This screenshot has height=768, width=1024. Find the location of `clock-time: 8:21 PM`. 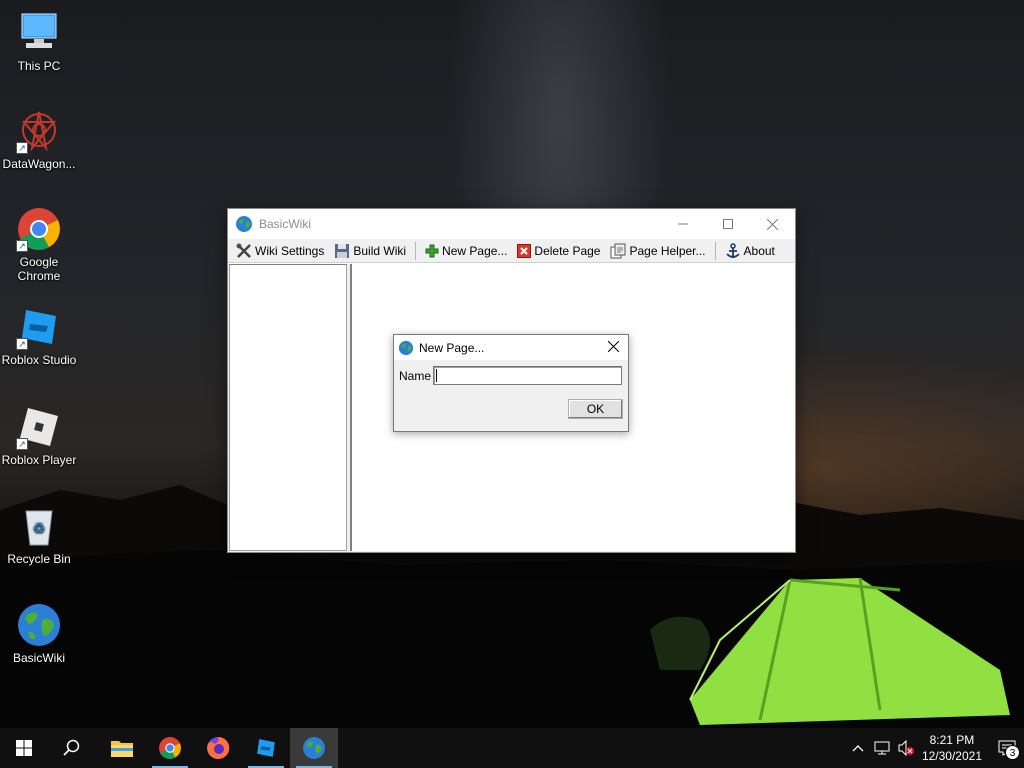

clock-time: 8:21 PM is located at coordinates (952, 740).